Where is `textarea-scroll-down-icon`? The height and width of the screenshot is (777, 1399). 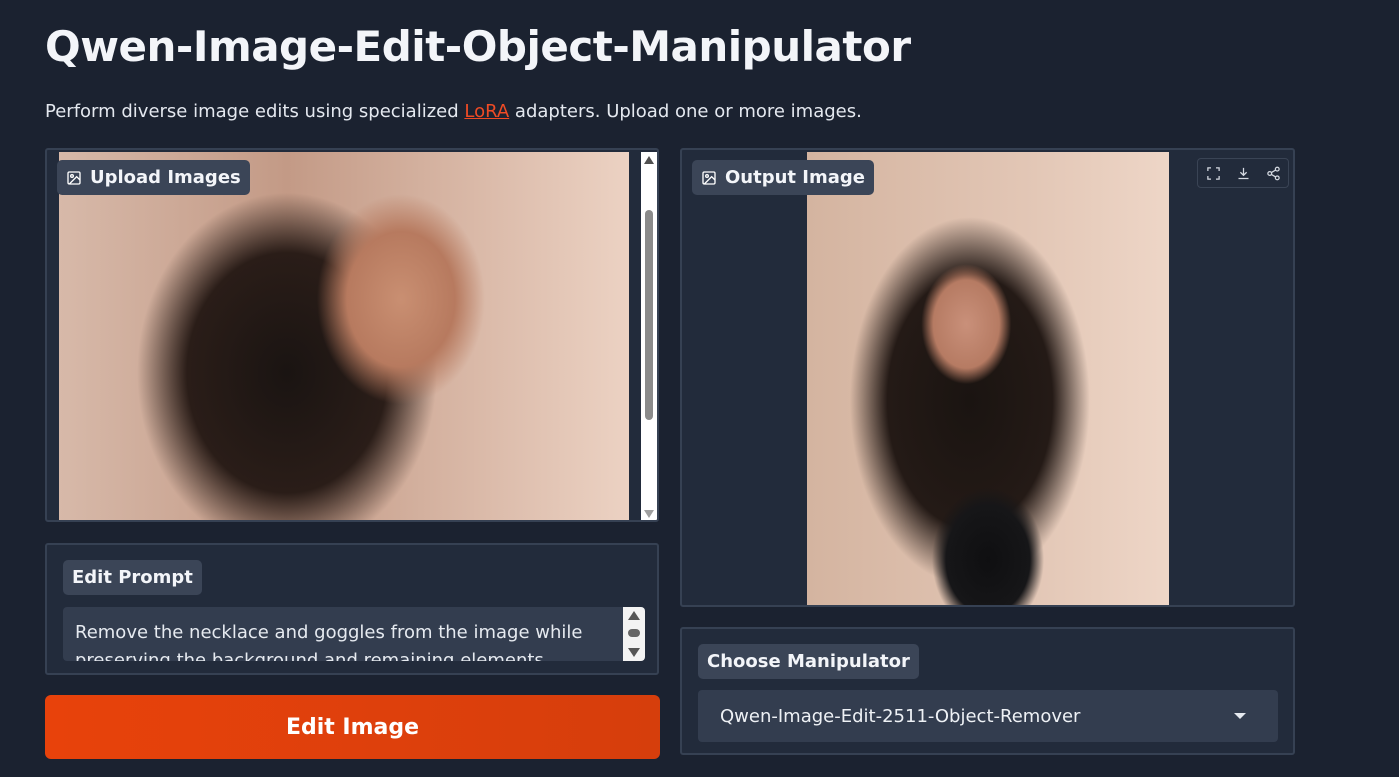 textarea-scroll-down-icon is located at coordinates (634, 652).